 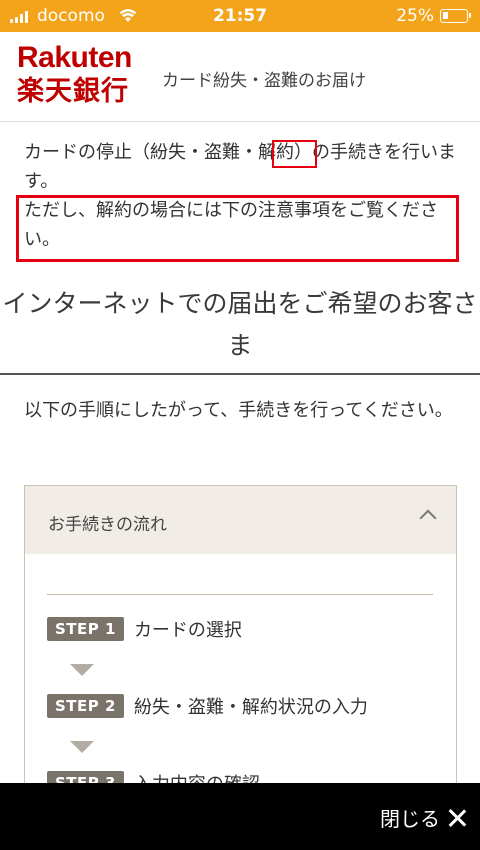 What do you see at coordinates (250, 707) in the screenshot?
I see `step-label: 紛失・盗難・解約状況の入力` at bounding box center [250, 707].